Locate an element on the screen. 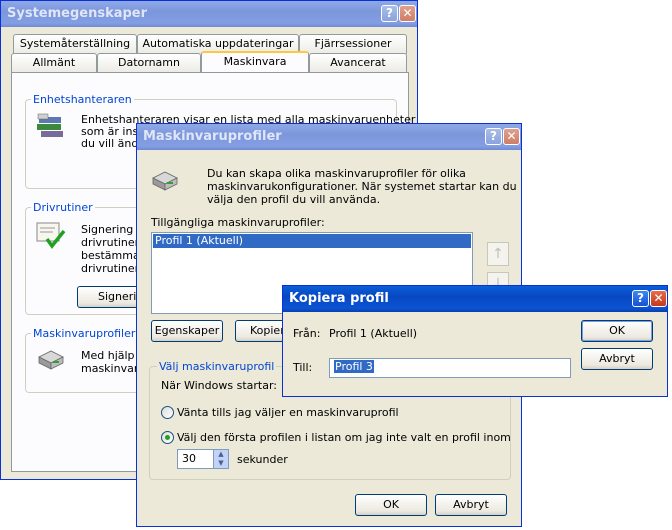 The height and width of the screenshot is (530, 672). driver-signing-icon is located at coordinates (51, 235).